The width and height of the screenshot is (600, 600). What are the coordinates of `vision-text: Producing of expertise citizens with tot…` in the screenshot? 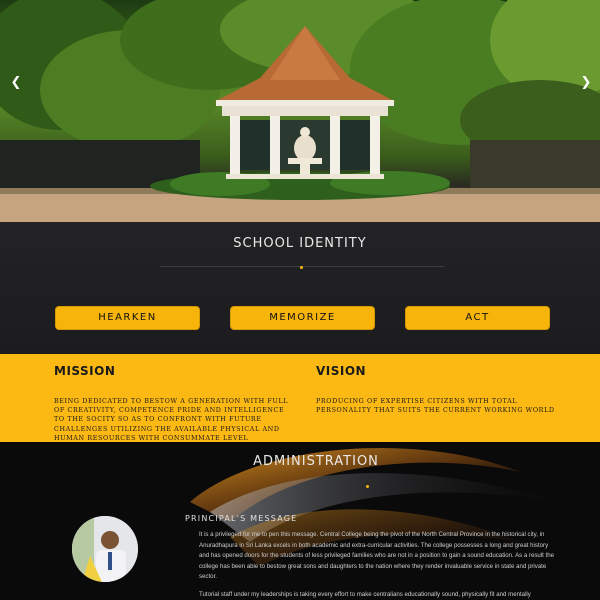 It's located at (435, 406).